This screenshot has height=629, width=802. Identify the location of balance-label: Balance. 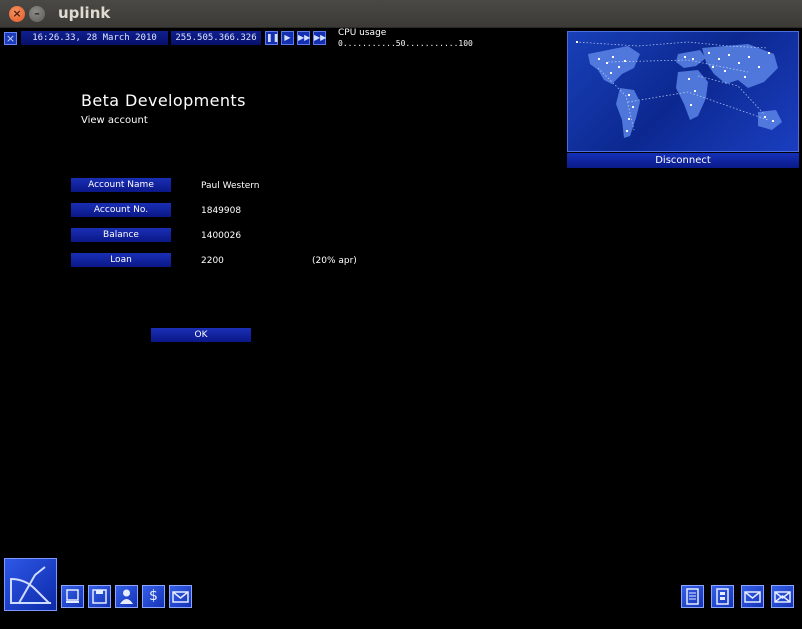
(121, 235).